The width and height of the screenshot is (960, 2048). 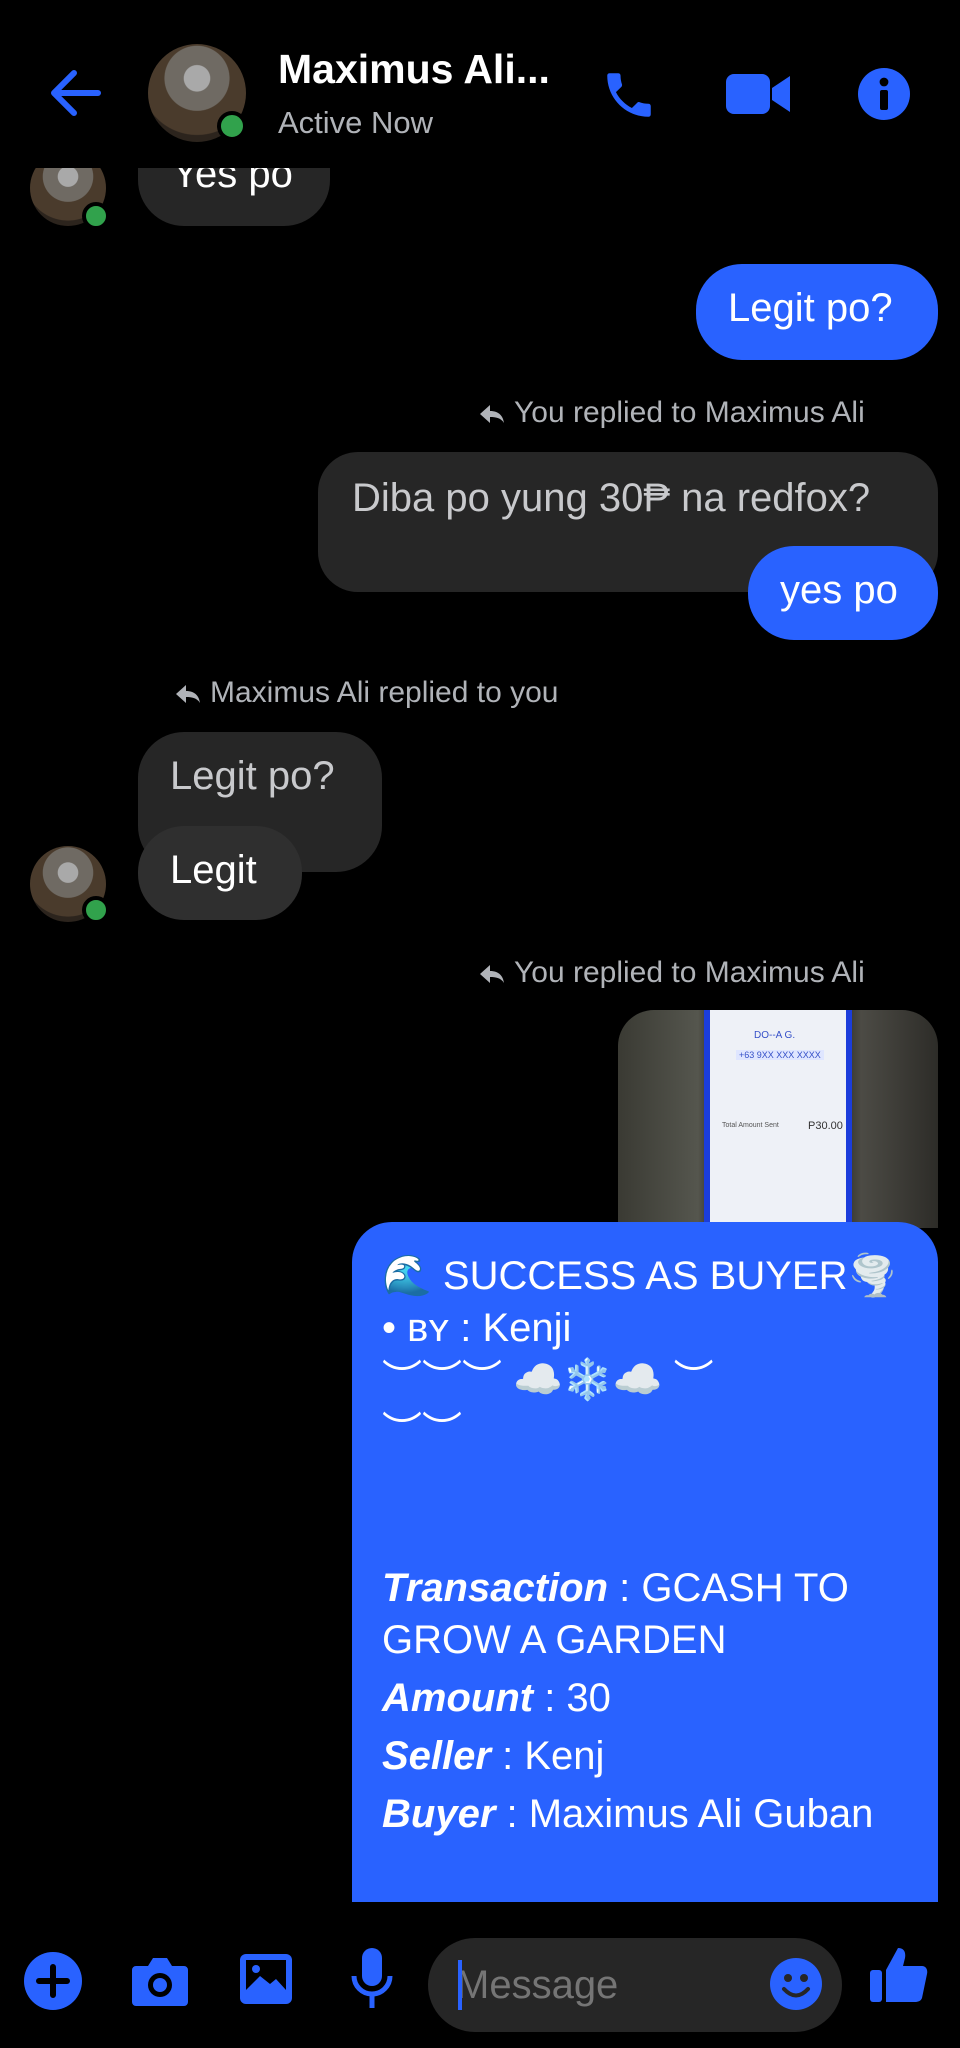 What do you see at coordinates (645, 1328) in the screenshot?
I see `card-by-line: • ʙʏ : Kenji` at bounding box center [645, 1328].